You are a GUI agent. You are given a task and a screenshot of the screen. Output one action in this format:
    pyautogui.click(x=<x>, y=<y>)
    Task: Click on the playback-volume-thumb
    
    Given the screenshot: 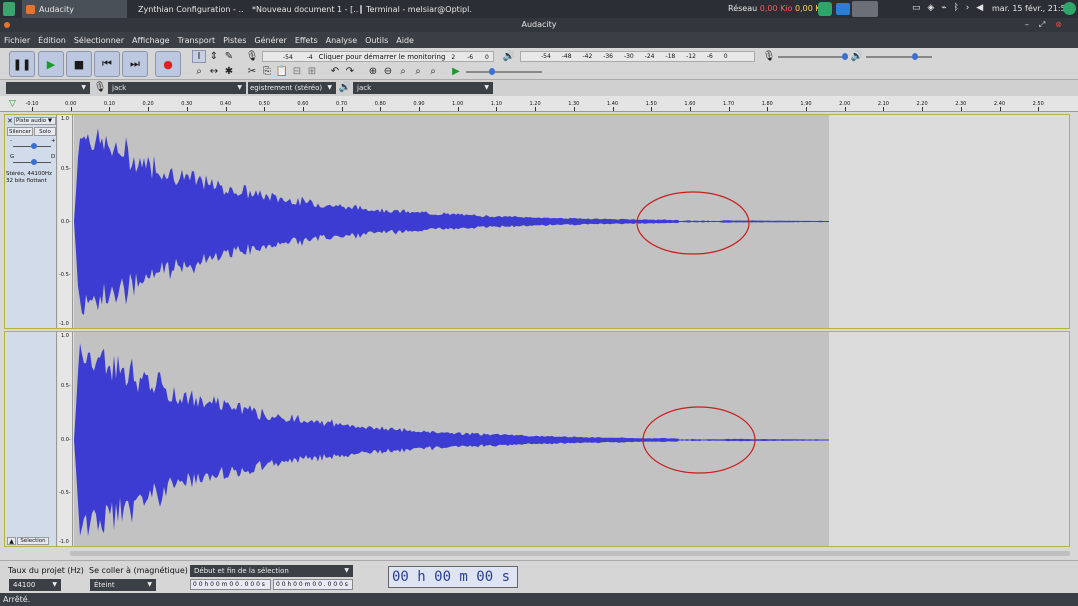 What is the action you would take?
    pyautogui.click(x=915, y=56)
    